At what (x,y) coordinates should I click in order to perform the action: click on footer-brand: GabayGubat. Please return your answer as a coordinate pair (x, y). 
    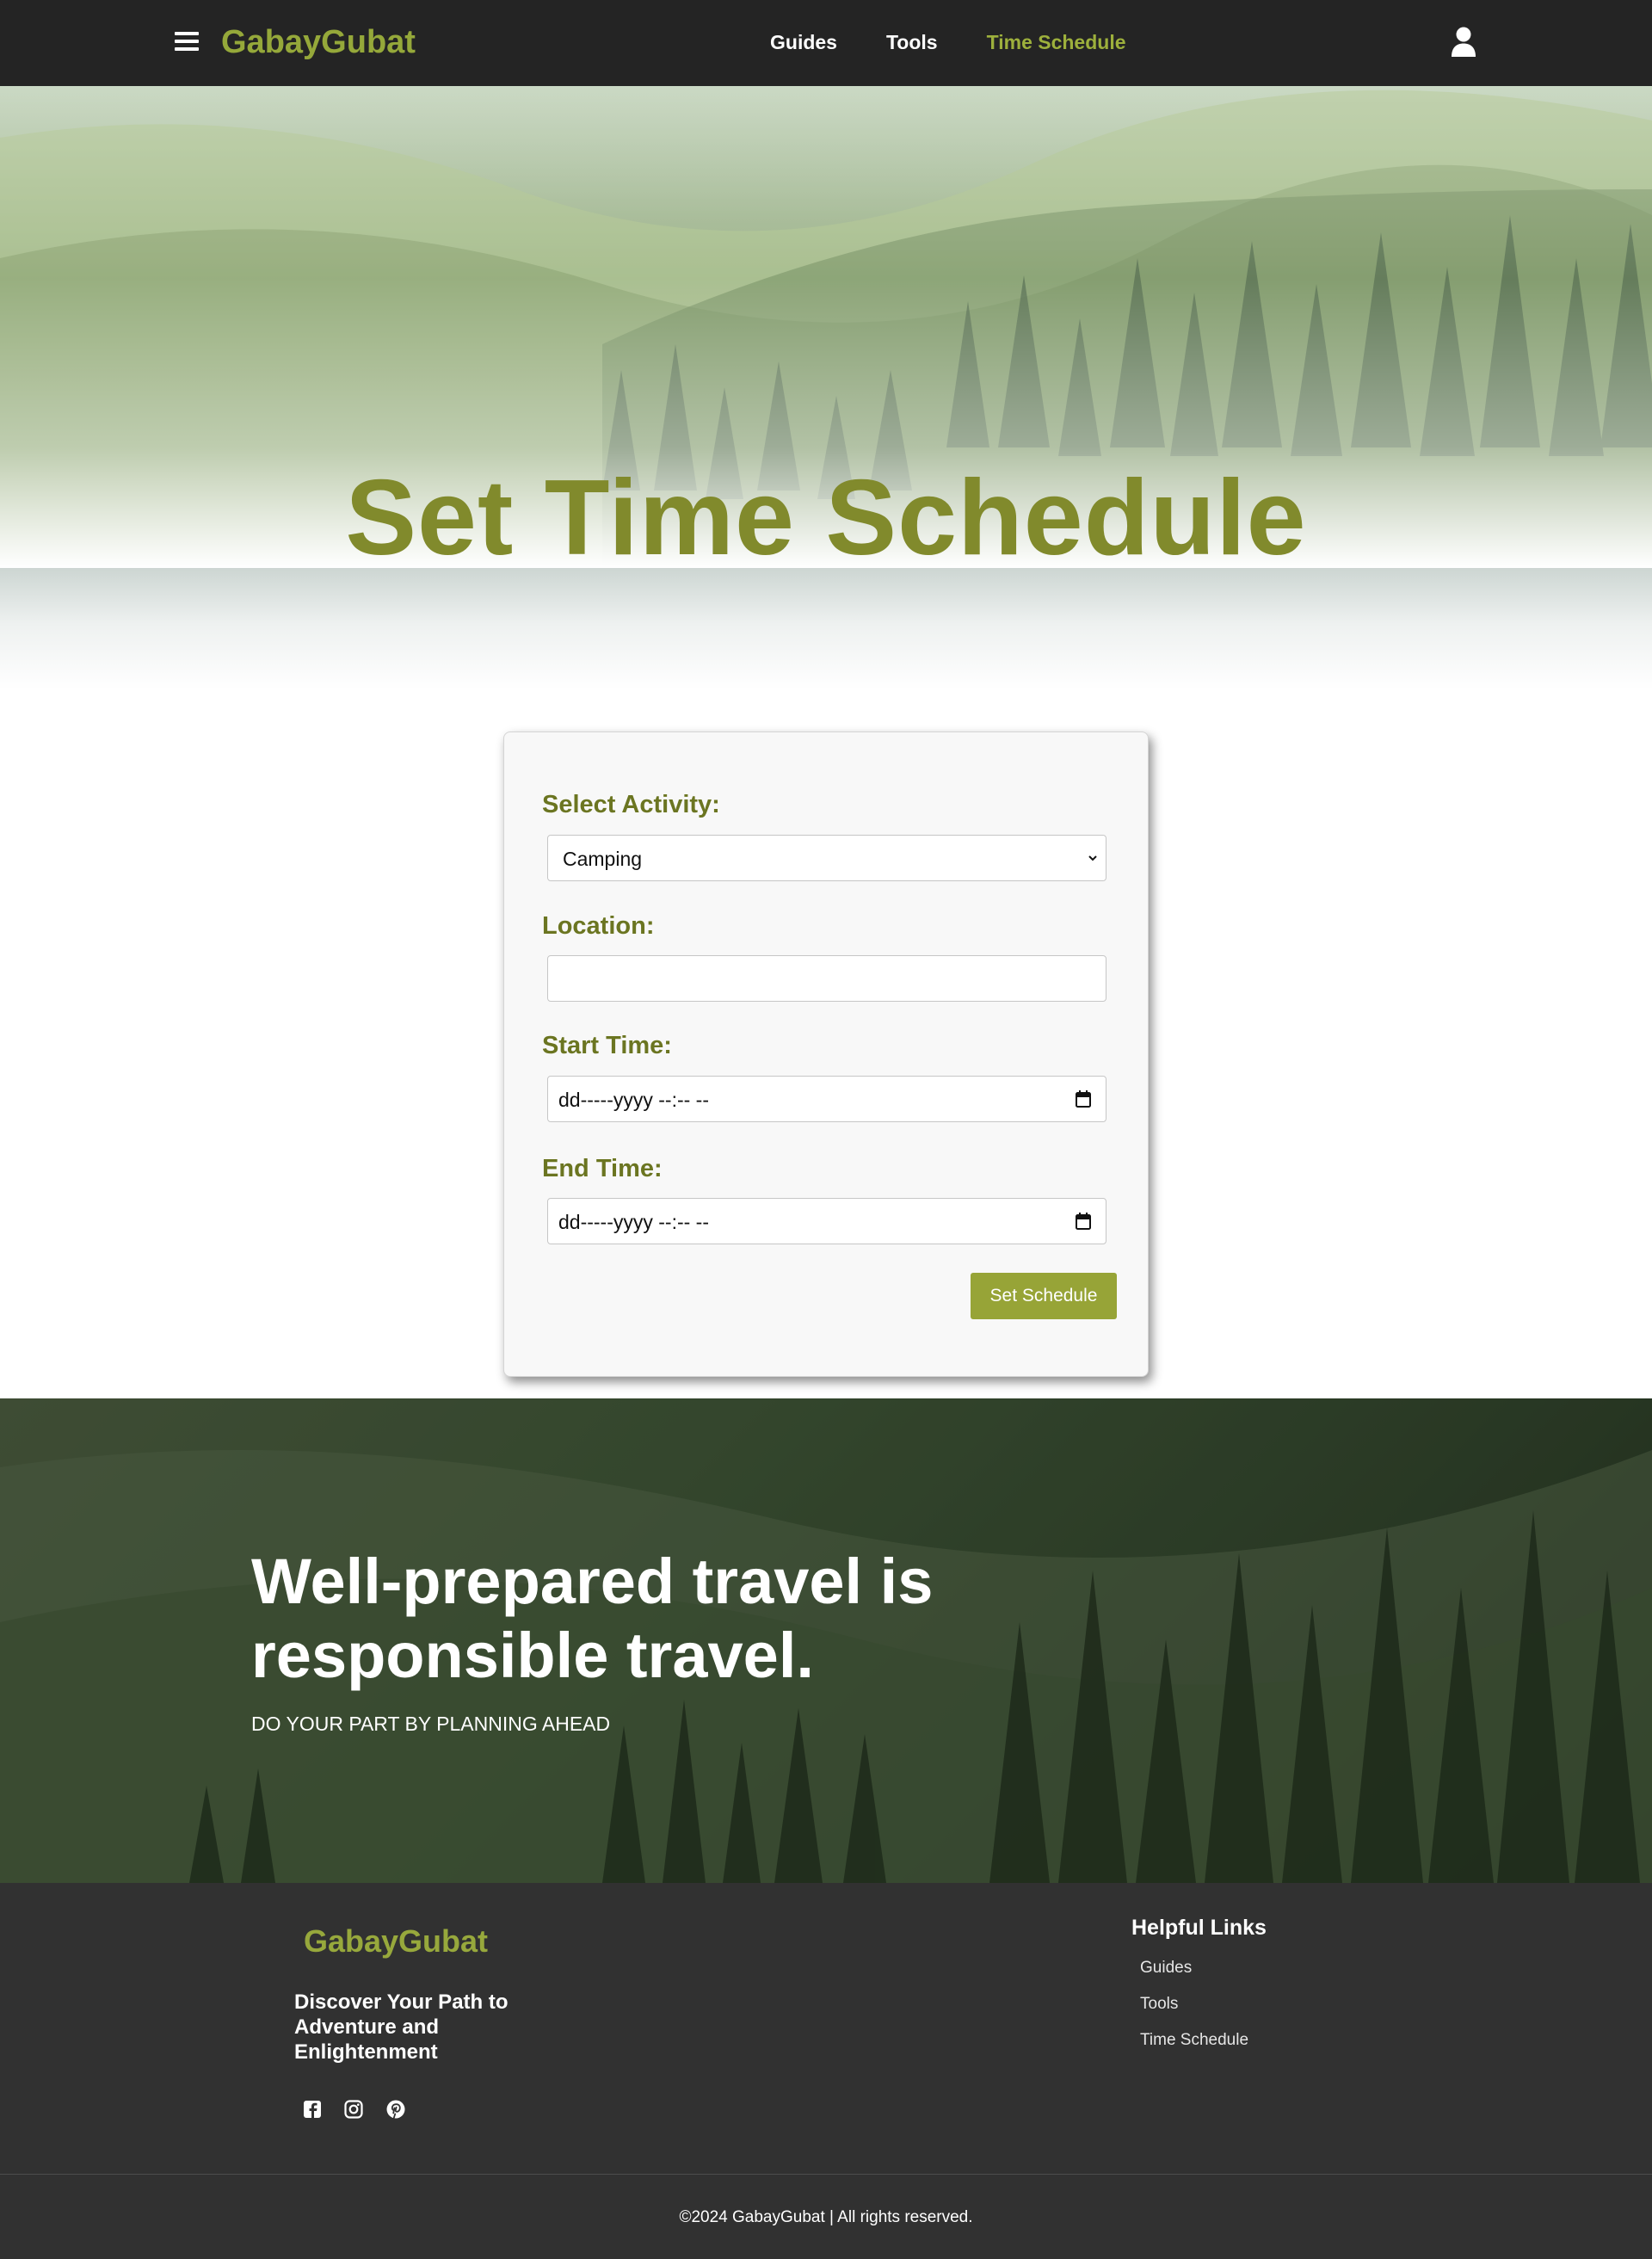
    Looking at the image, I should click on (396, 1941).